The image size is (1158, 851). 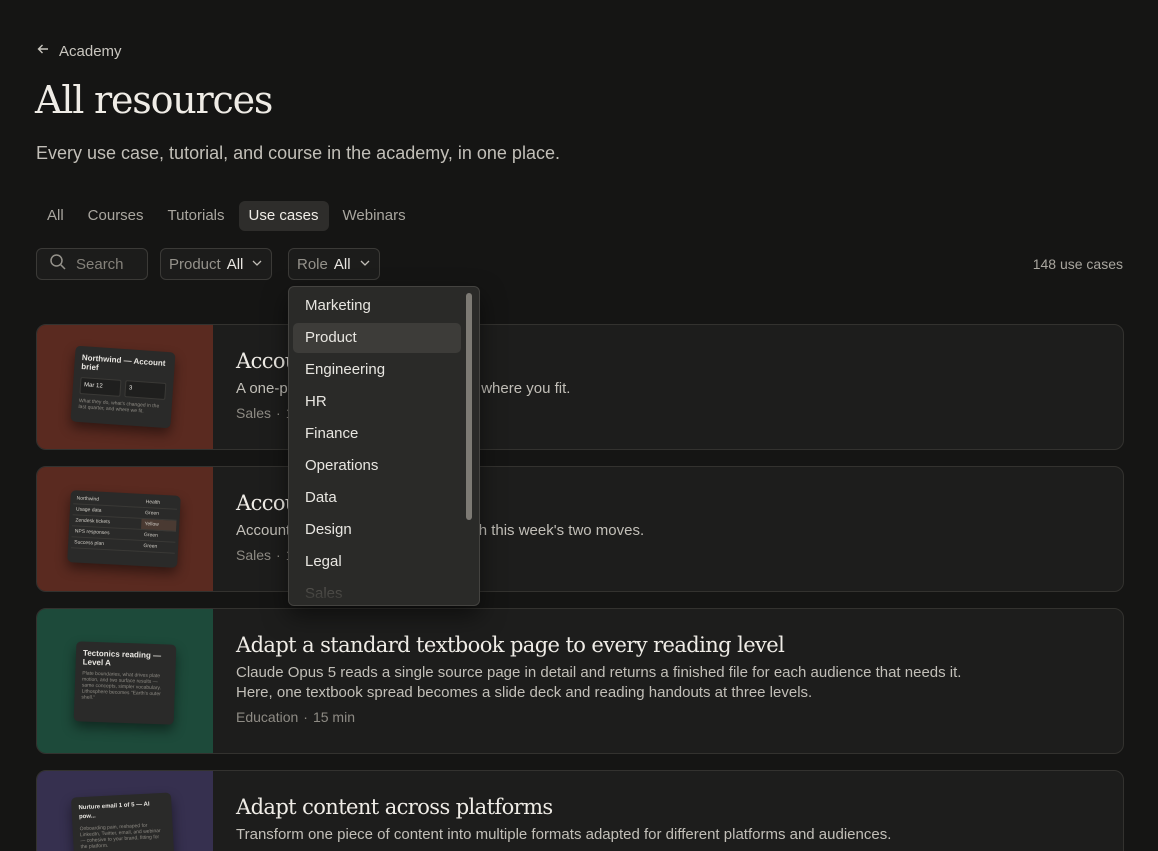 I want to click on product-filter-value: All, so click(x=235, y=264).